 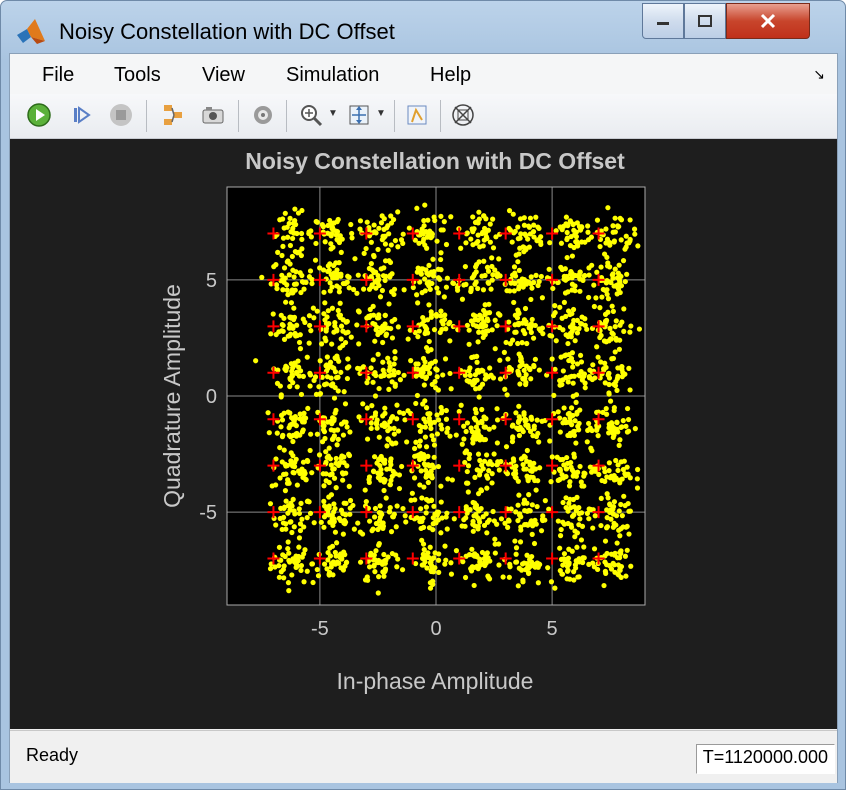 What do you see at coordinates (663, 21) in the screenshot?
I see `minimize-button` at bounding box center [663, 21].